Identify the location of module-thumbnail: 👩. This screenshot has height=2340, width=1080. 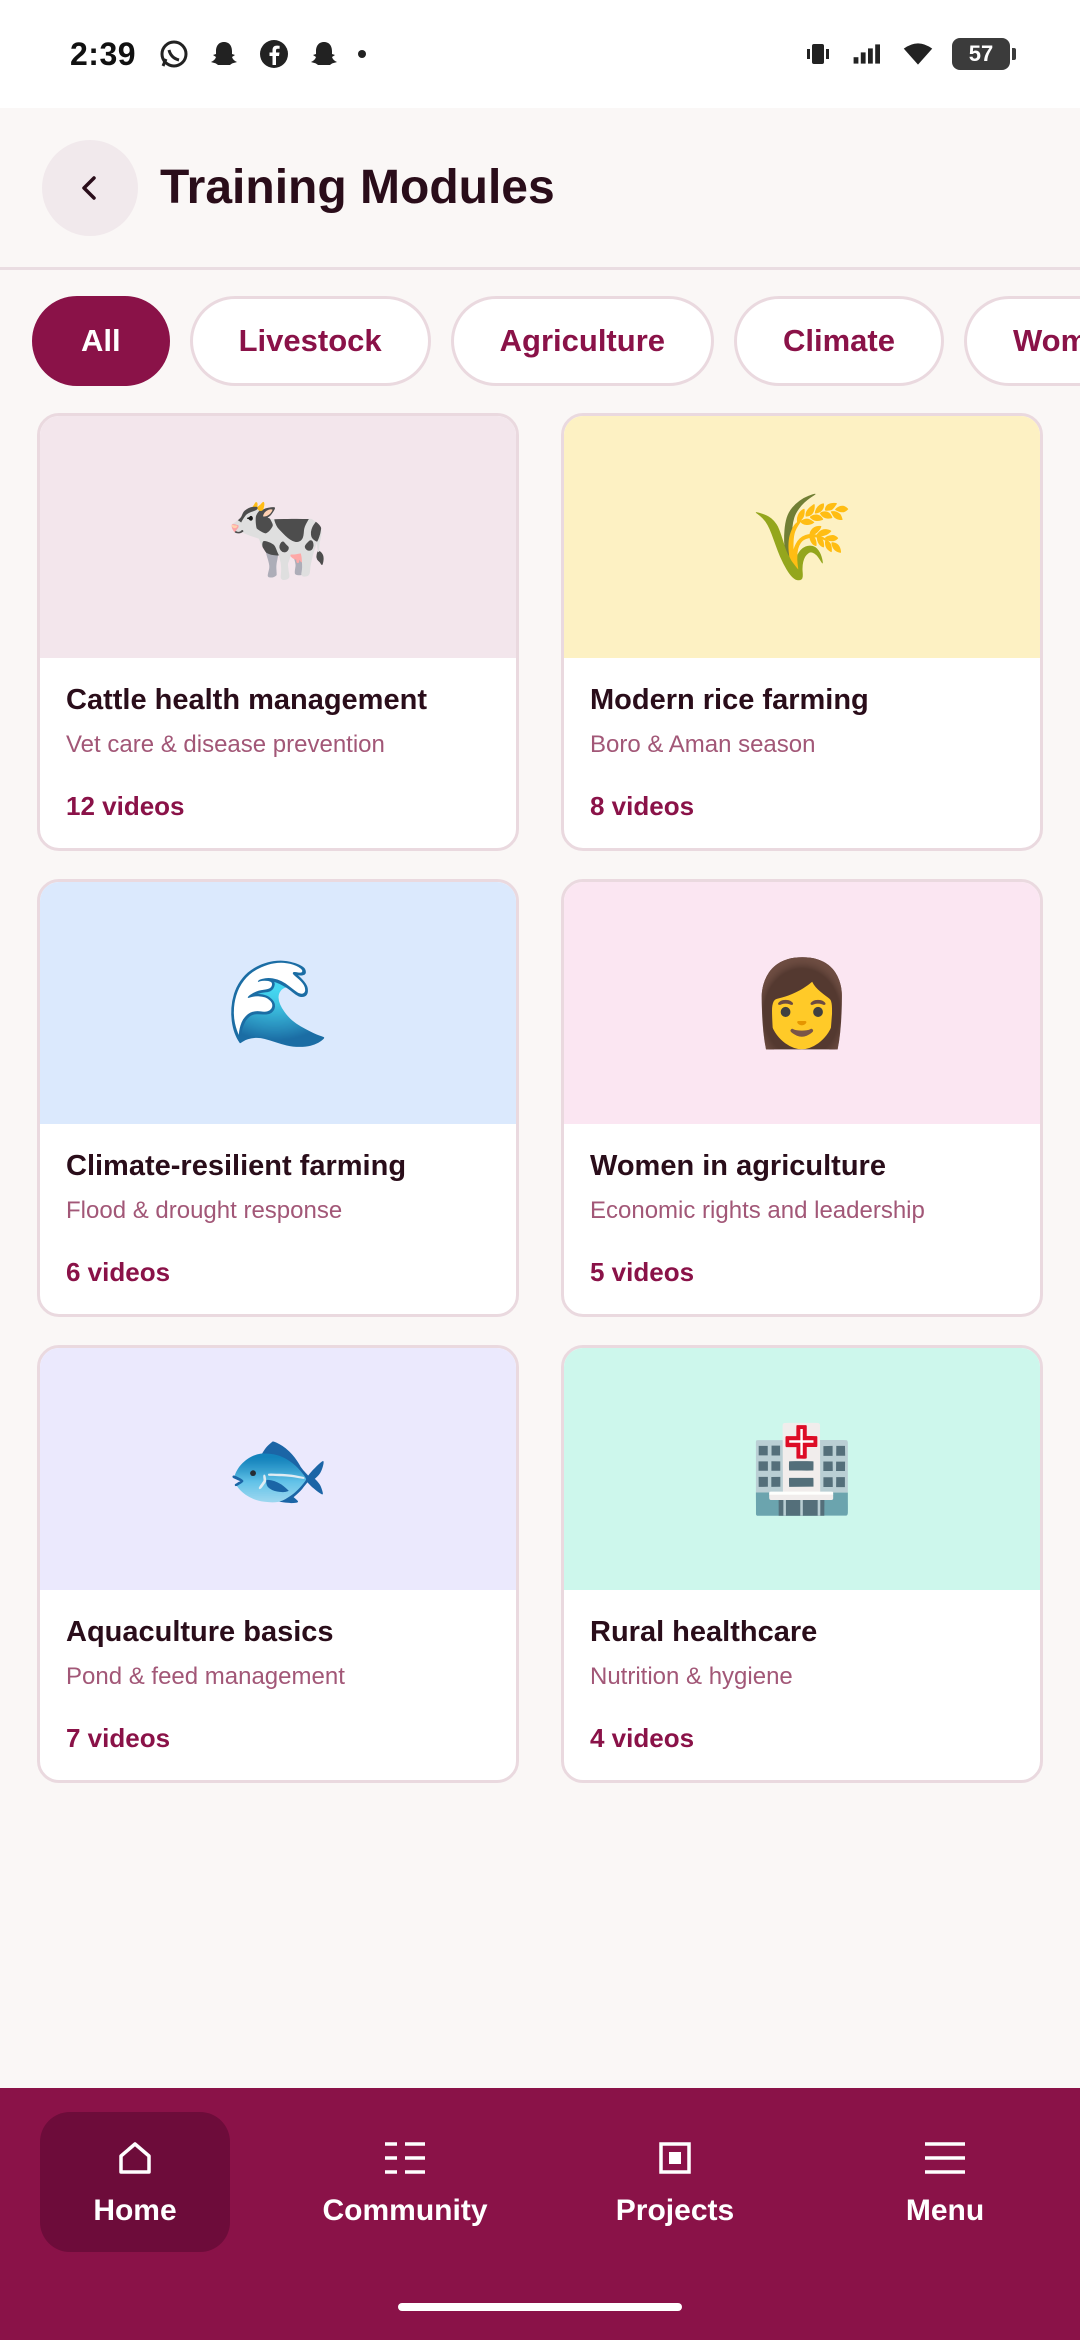
(802, 1003).